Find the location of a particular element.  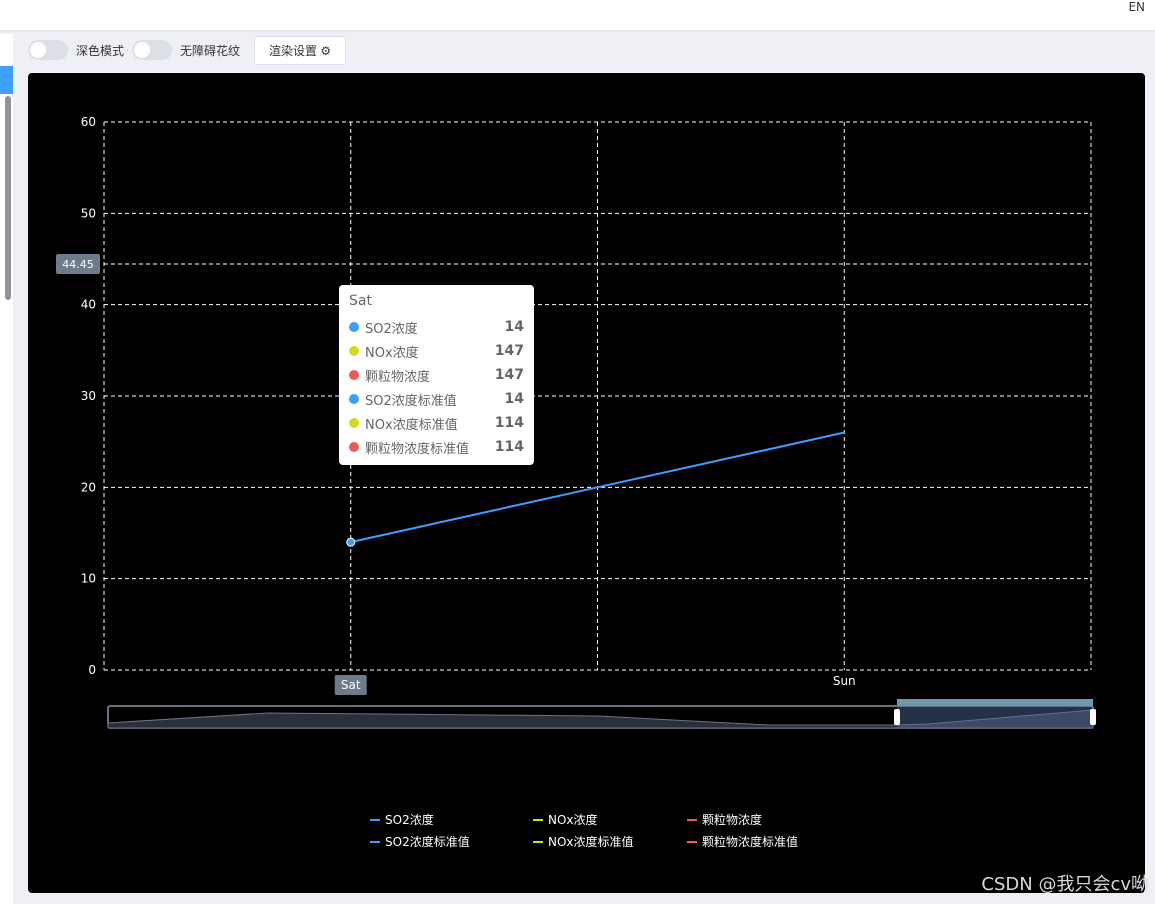

legend-item: 颗粒物浓度标准值 is located at coordinates (742, 841).